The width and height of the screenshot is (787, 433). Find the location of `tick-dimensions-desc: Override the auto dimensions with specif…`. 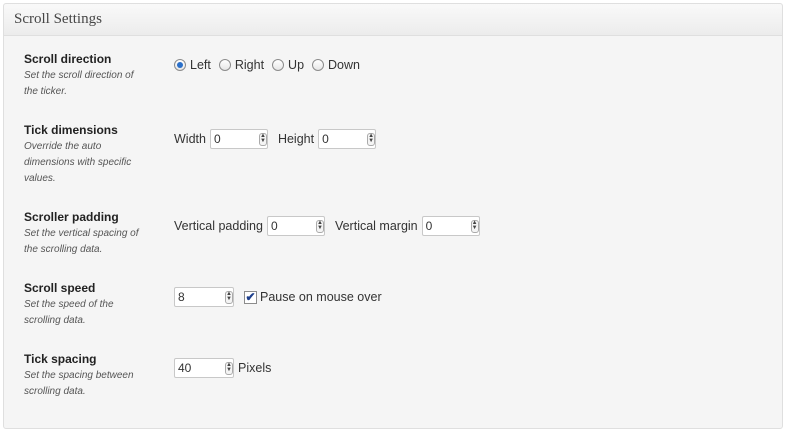

tick-dimensions-desc: Override the auto dimensions with specif… is located at coordinates (78, 162).